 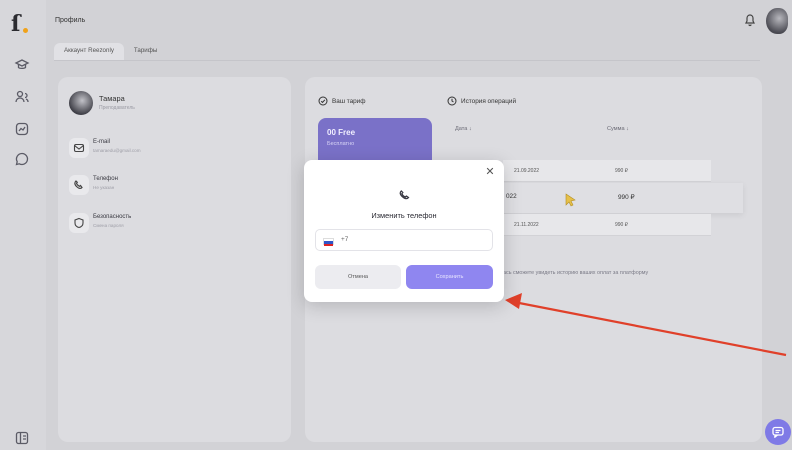 I want to click on history-heading: История операций, so click(x=481, y=101).